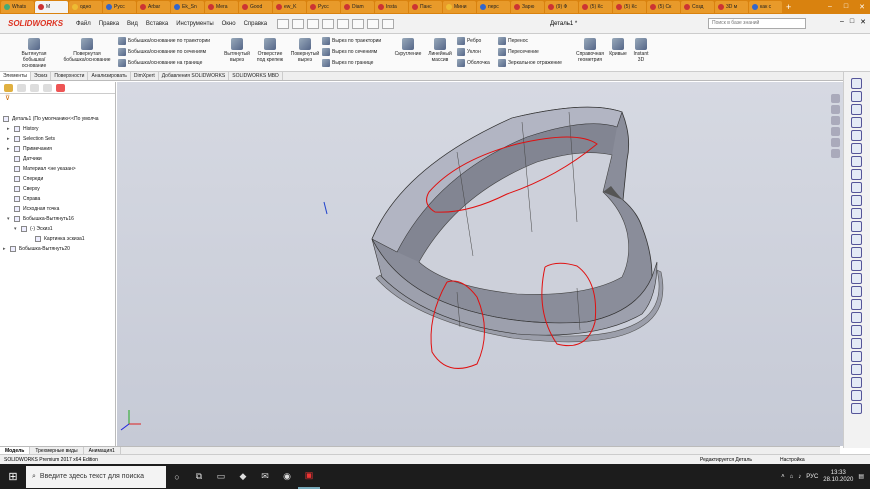  I want to click on windows-start-icon: ⊞, so click(13, 476).